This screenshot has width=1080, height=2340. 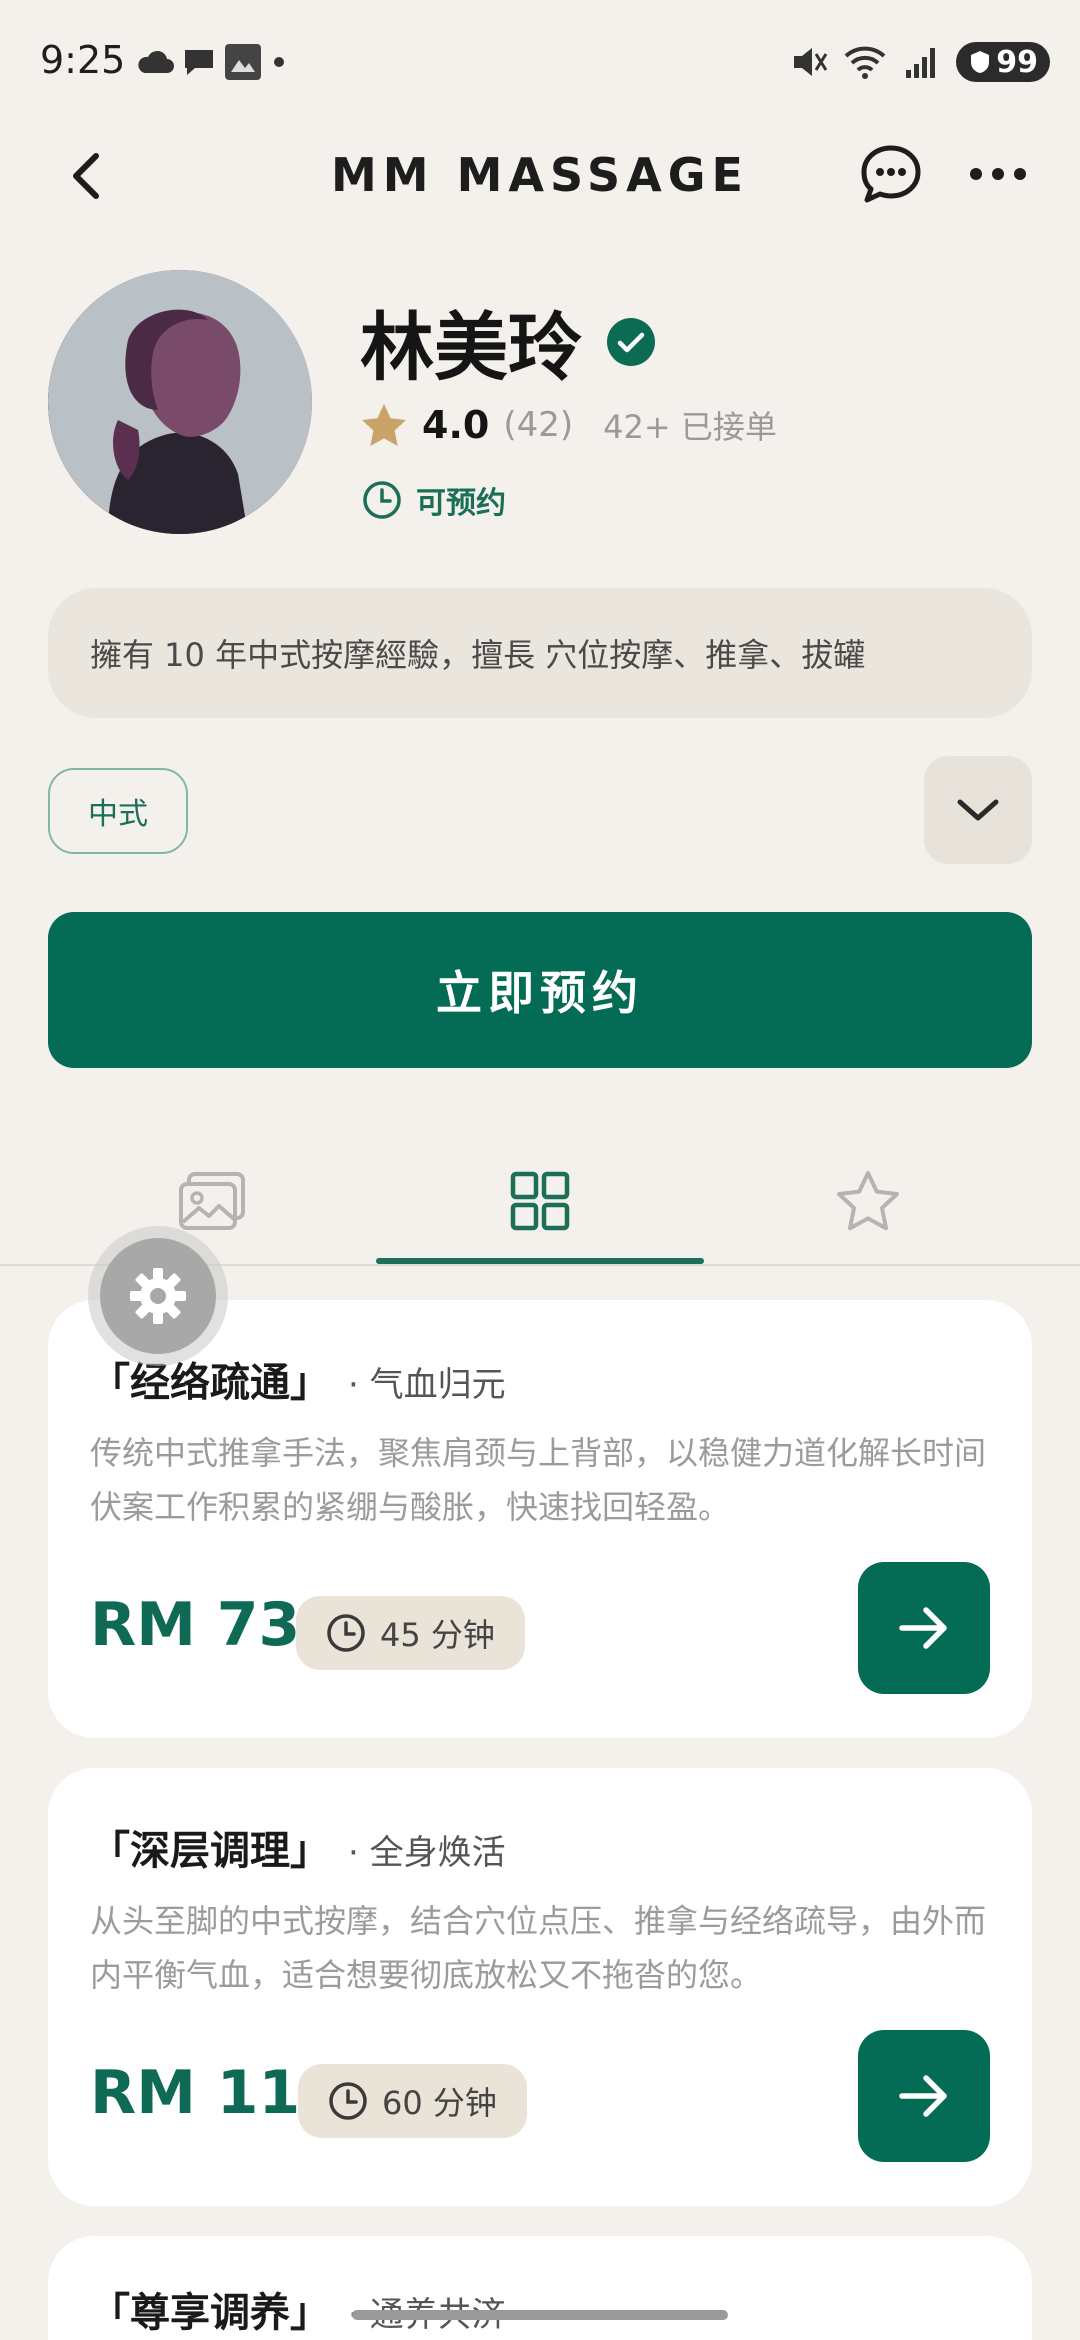 What do you see at coordinates (540, 990) in the screenshot?
I see `book-now-button: 立即预约` at bounding box center [540, 990].